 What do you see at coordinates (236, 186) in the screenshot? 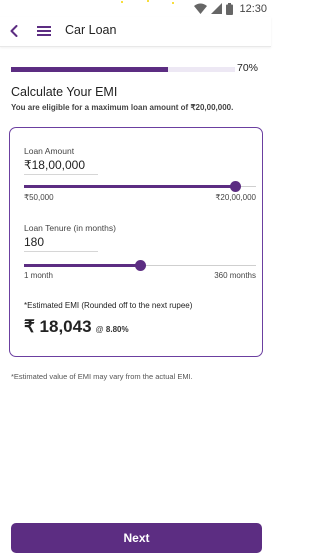
I see `loan-amount-slider-thumb` at bounding box center [236, 186].